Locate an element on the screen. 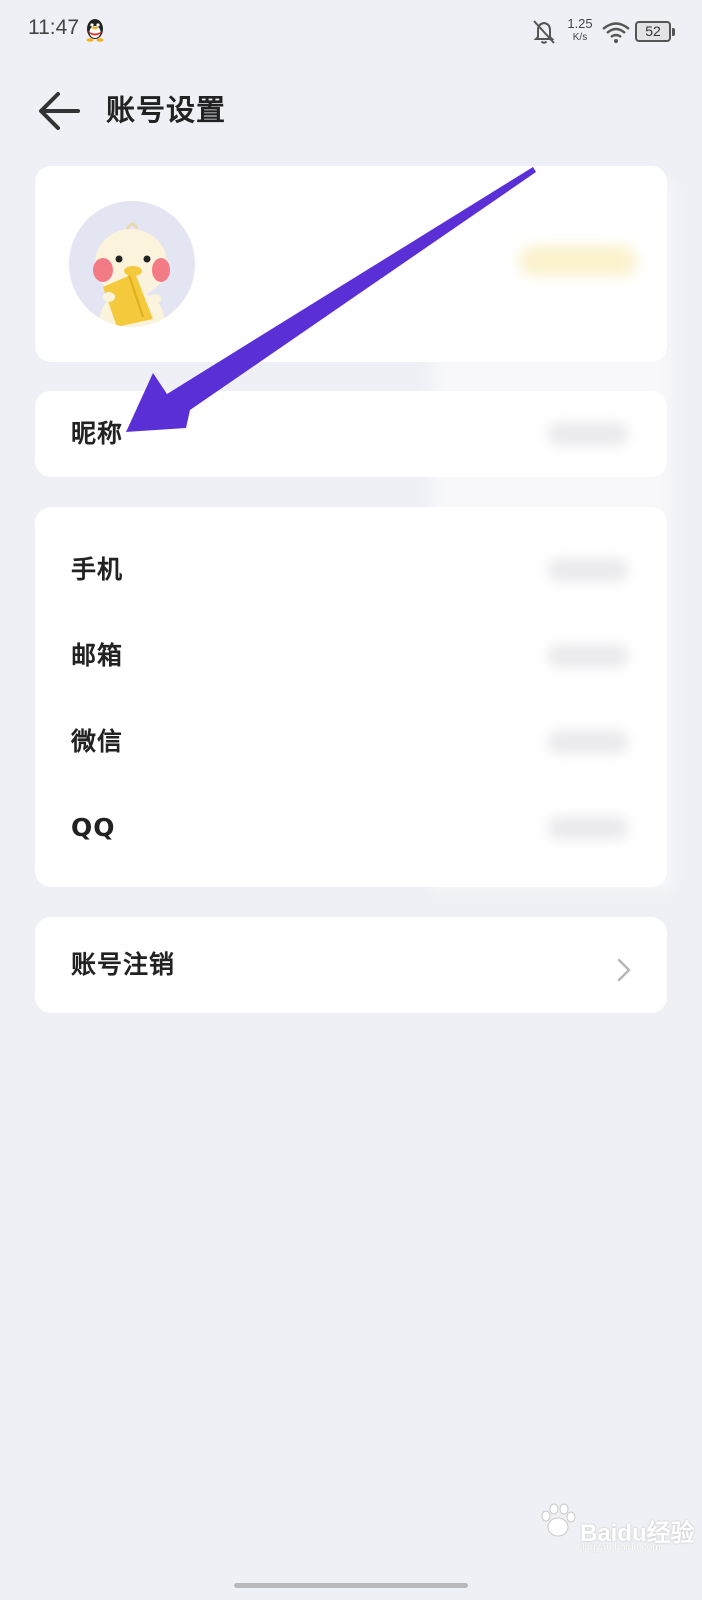 The width and height of the screenshot is (702, 1600). watermark: Baidu经验 jingyan.baidu.com is located at coordinates (615, 1525).